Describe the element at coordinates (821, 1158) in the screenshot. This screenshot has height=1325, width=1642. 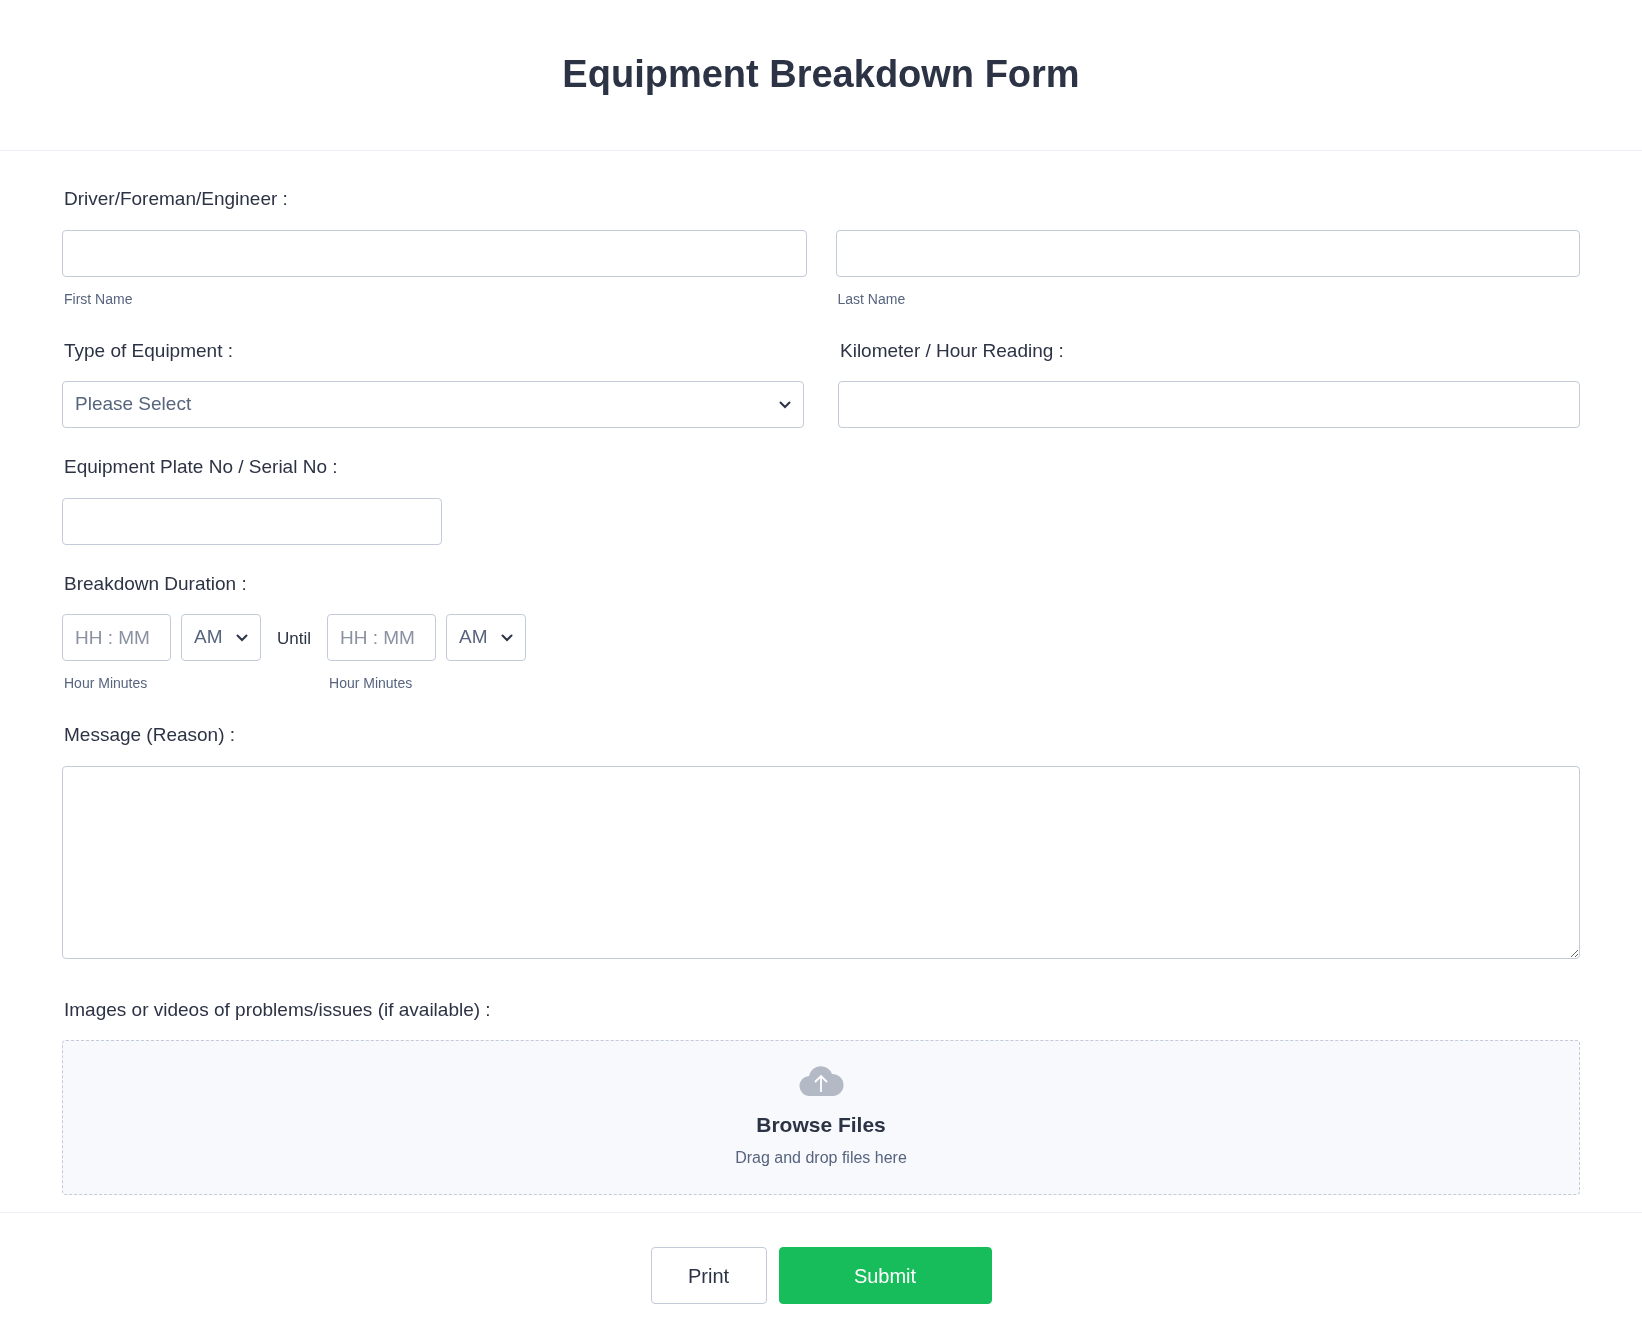
I see `drag-drop-hint: Drag and drop files here` at that location.